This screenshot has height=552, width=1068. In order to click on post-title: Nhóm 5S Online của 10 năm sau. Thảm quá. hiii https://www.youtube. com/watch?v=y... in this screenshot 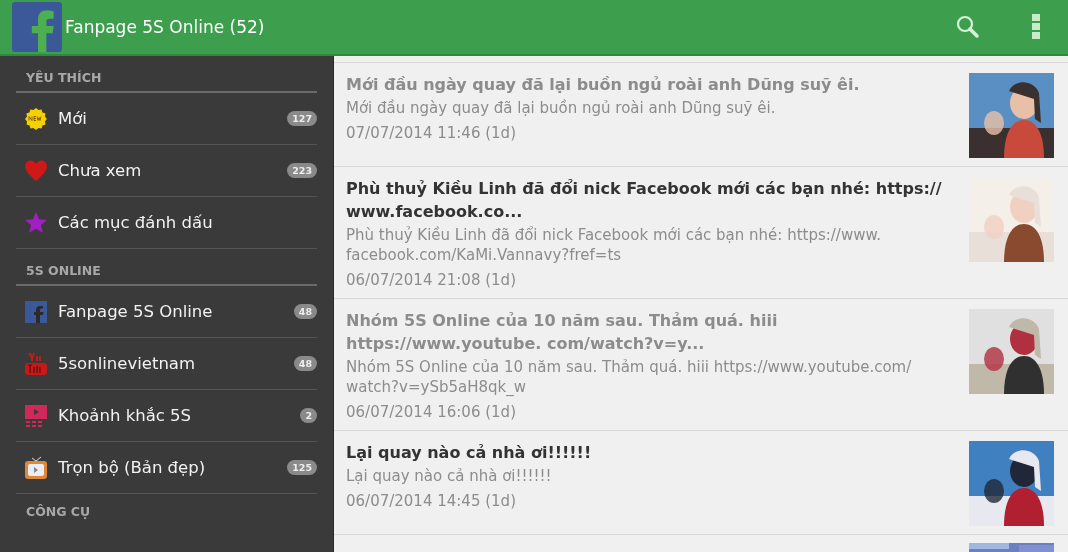, I will do `click(562, 332)`.